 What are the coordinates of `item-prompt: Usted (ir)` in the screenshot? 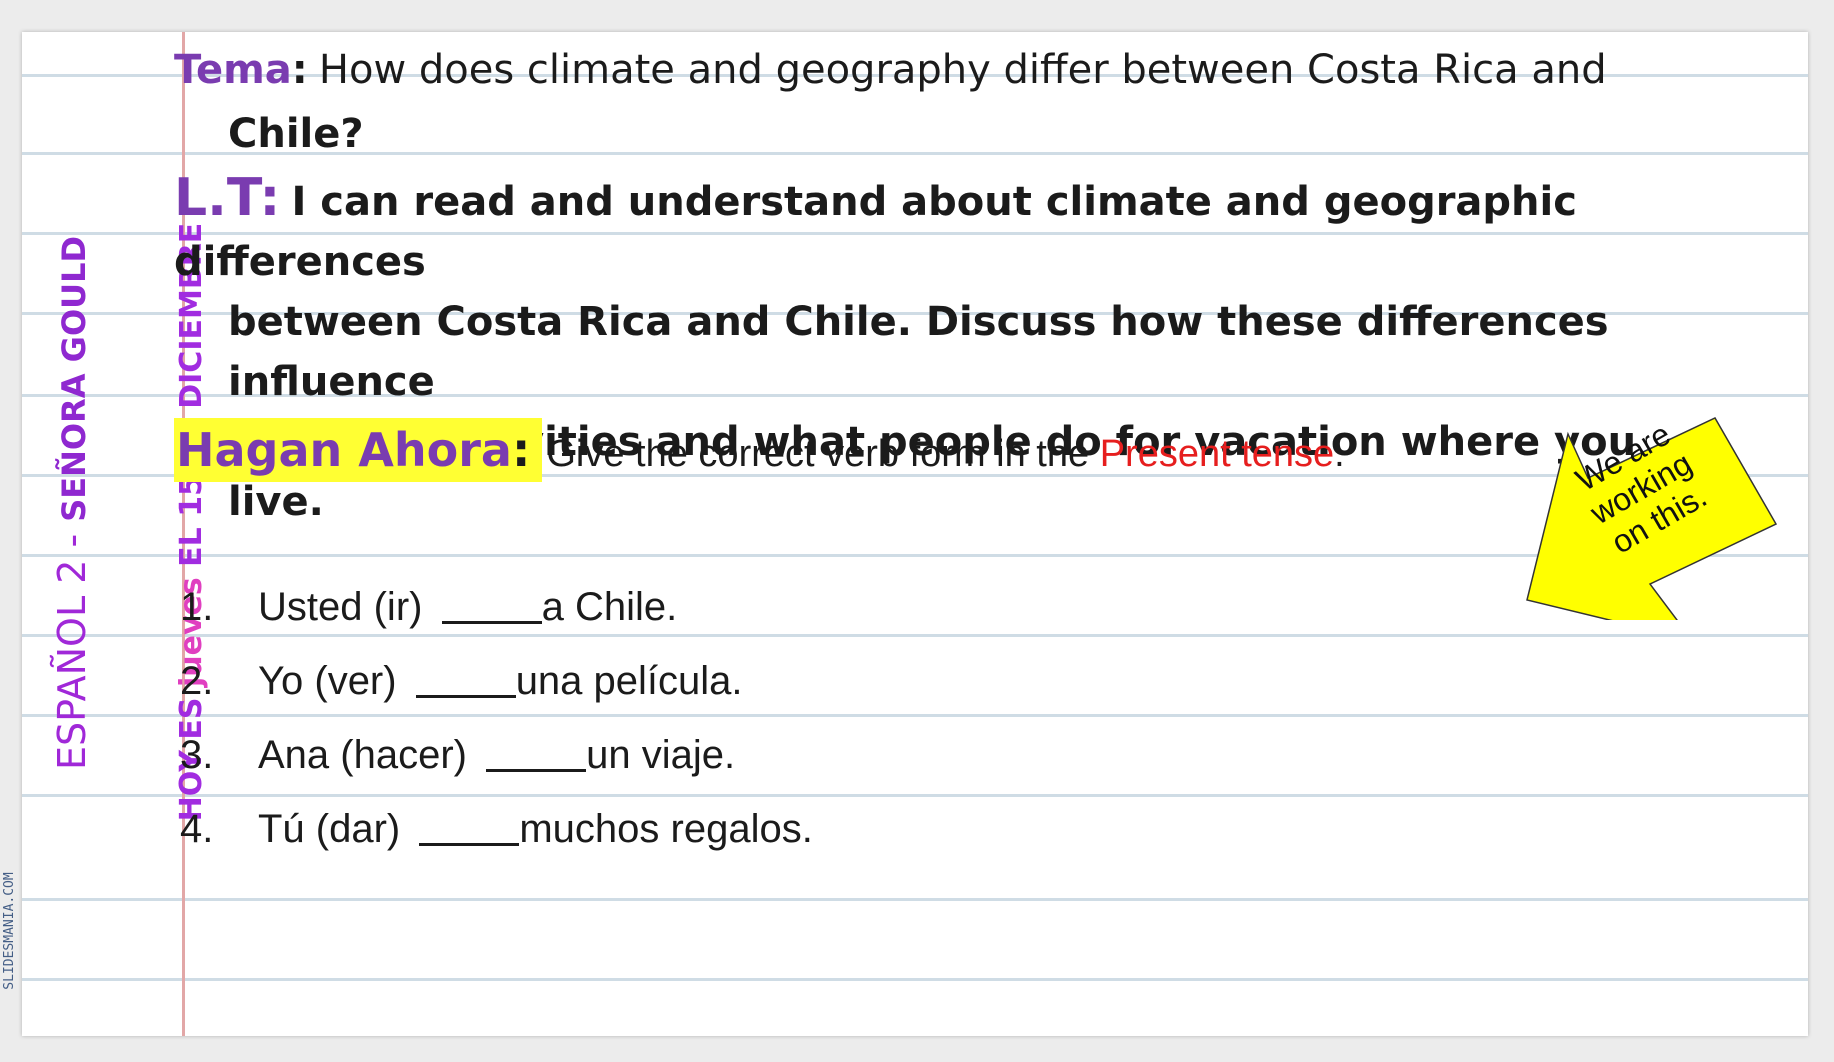 It's located at (346, 607).